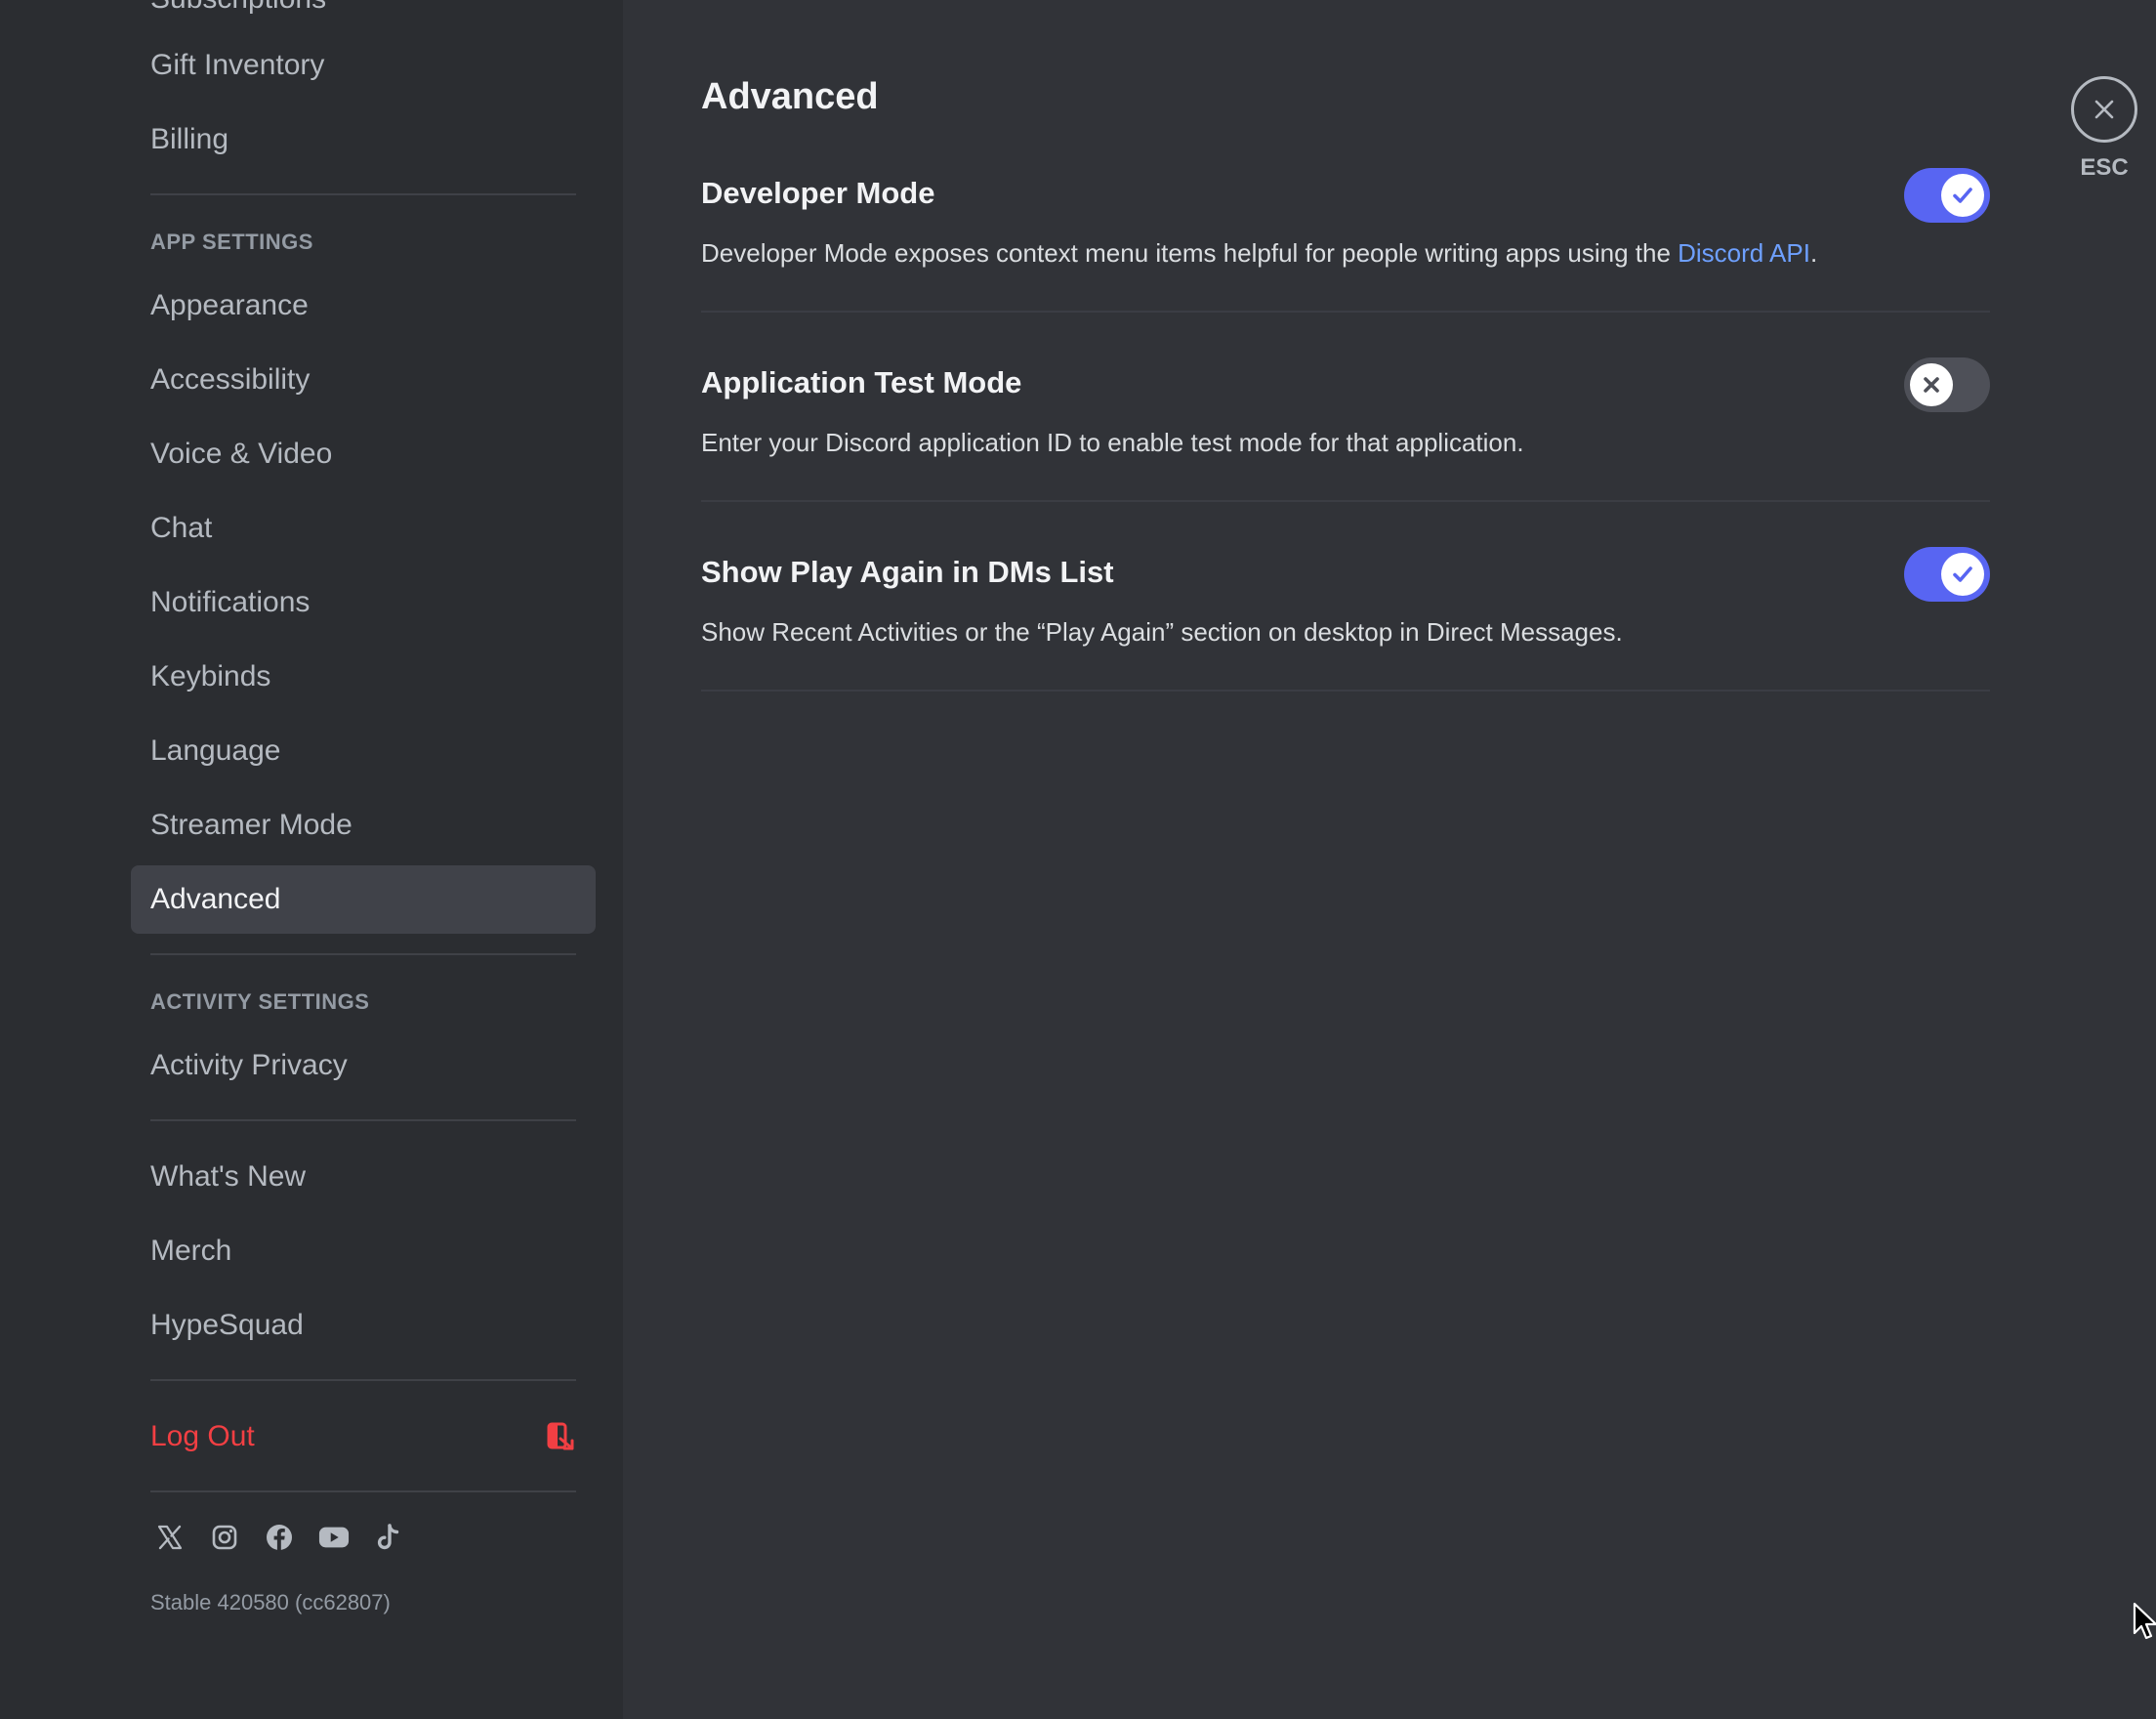 The image size is (2156, 1719). Describe the element at coordinates (1744, 253) in the screenshot. I see `discord-api-link: Discord API` at that location.